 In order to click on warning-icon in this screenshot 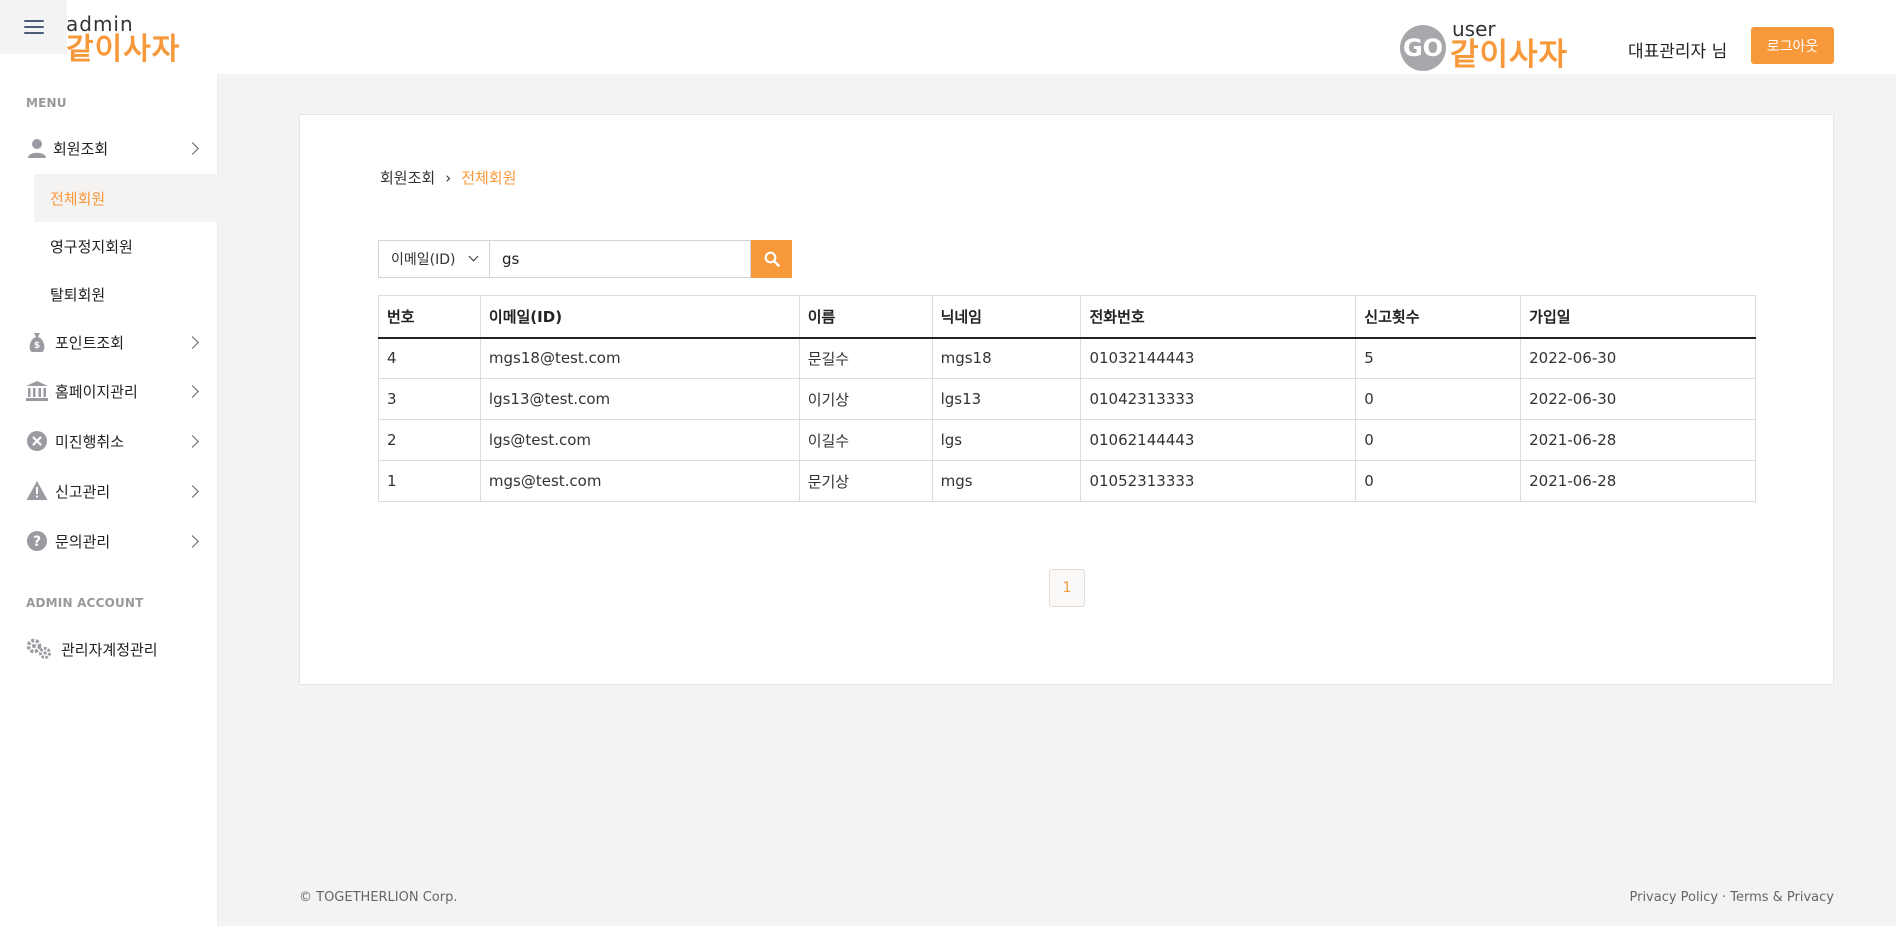, I will do `click(37, 491)`.